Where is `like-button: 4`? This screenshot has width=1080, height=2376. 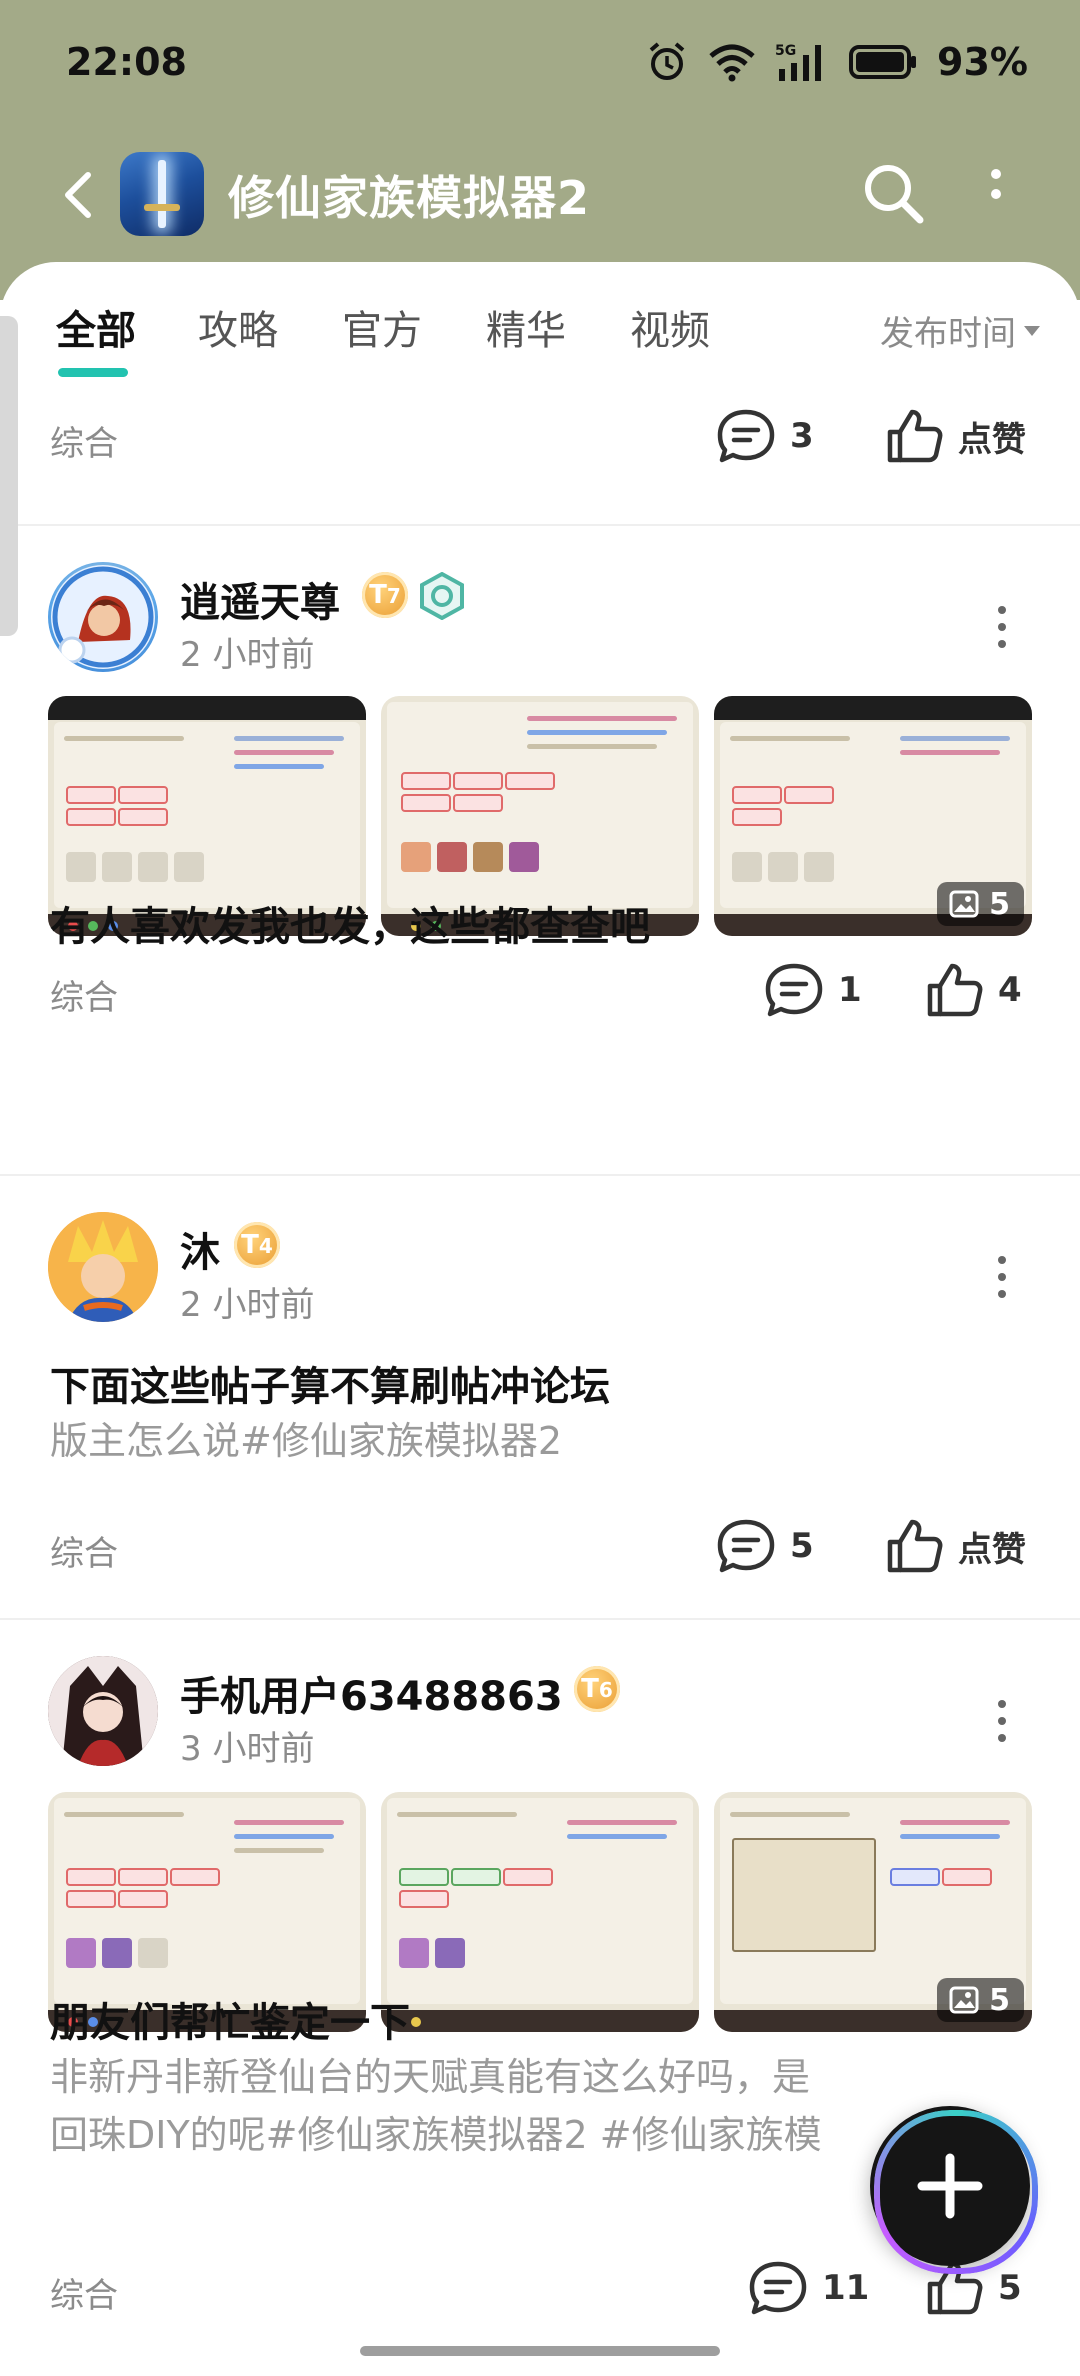
like-button: 4 is located at coordinates (974, 990).